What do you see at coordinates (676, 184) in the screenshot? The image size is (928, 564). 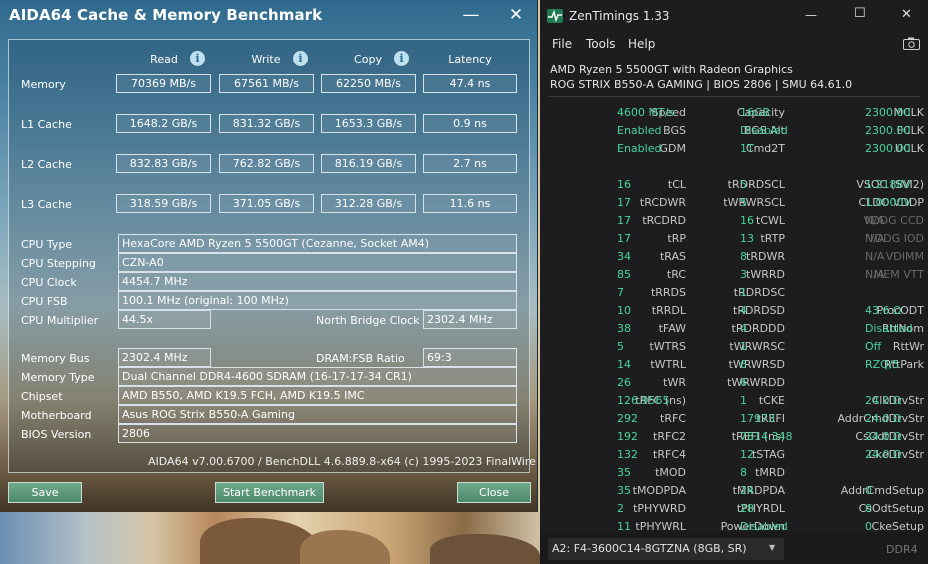 I see `timing-label: tCL` at bounding box center [676, 184].